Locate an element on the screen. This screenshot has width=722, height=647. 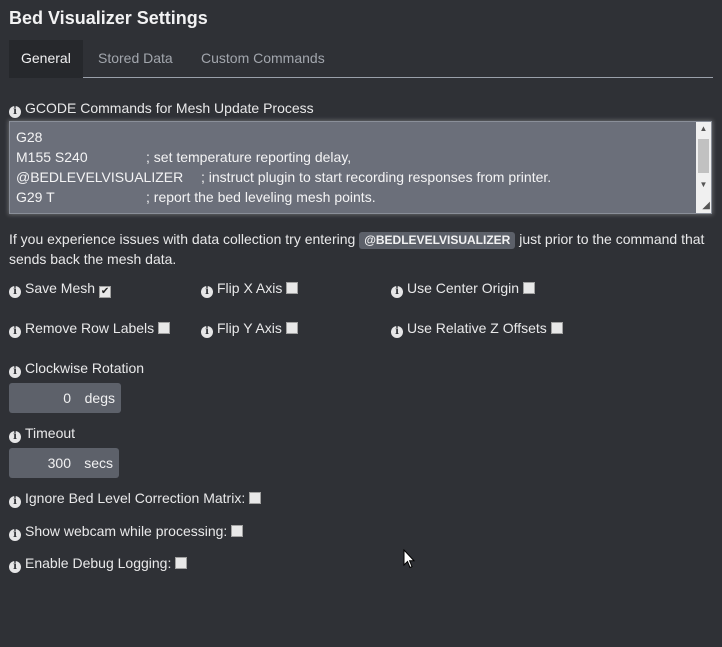
mouse-cursor-icon is located at coordinates (409, 559).